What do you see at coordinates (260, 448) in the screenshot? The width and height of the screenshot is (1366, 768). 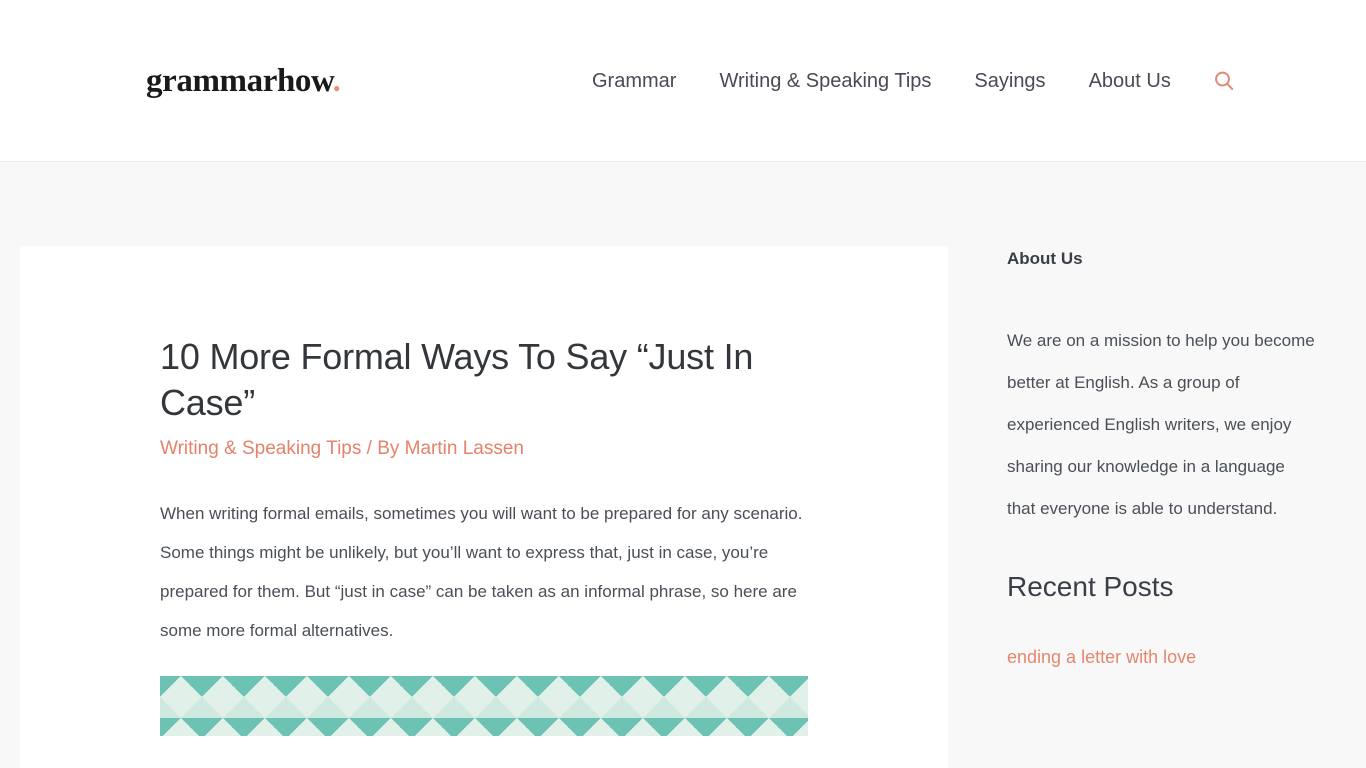 I see `article-category-link: Writing & Speaking Tips` at bounding box center [260, 448].